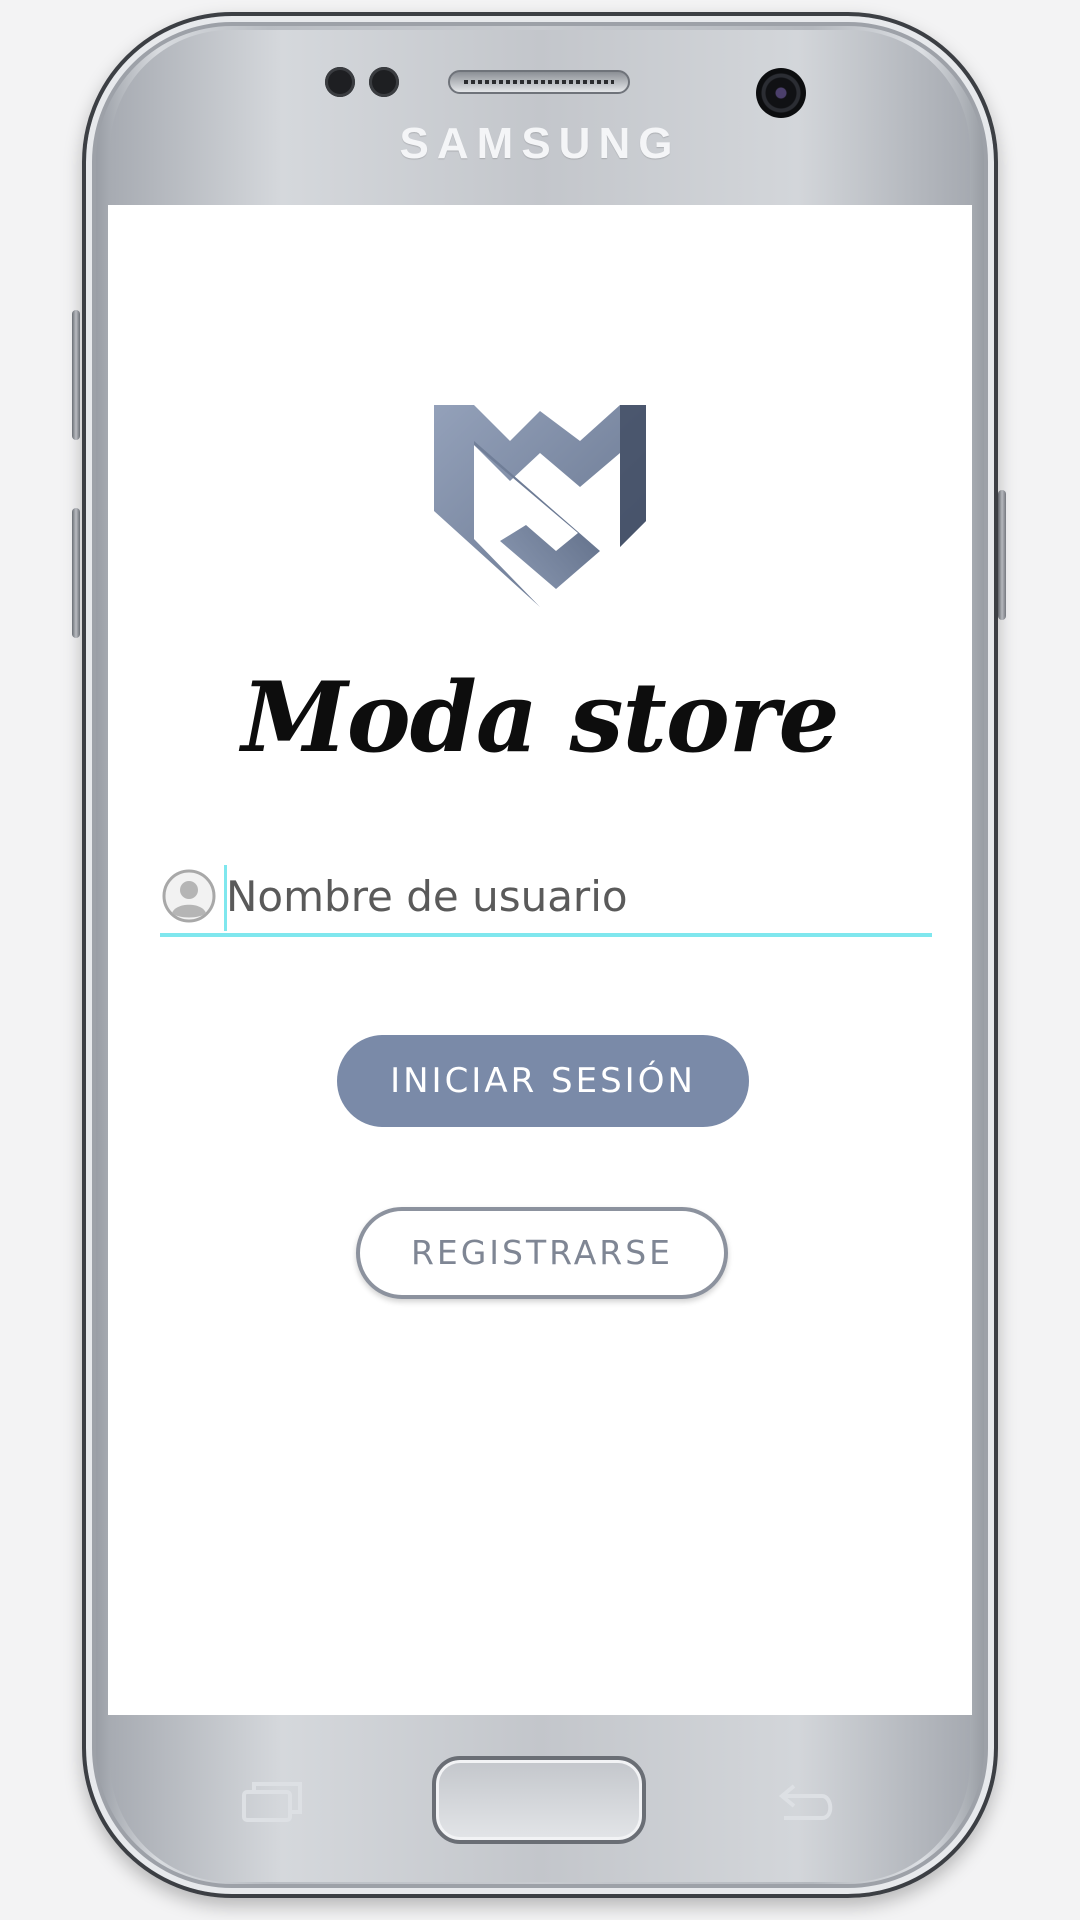 The height and width of the screenshot is (1920, 1080). I want to click on username-field, so click(546, 899).